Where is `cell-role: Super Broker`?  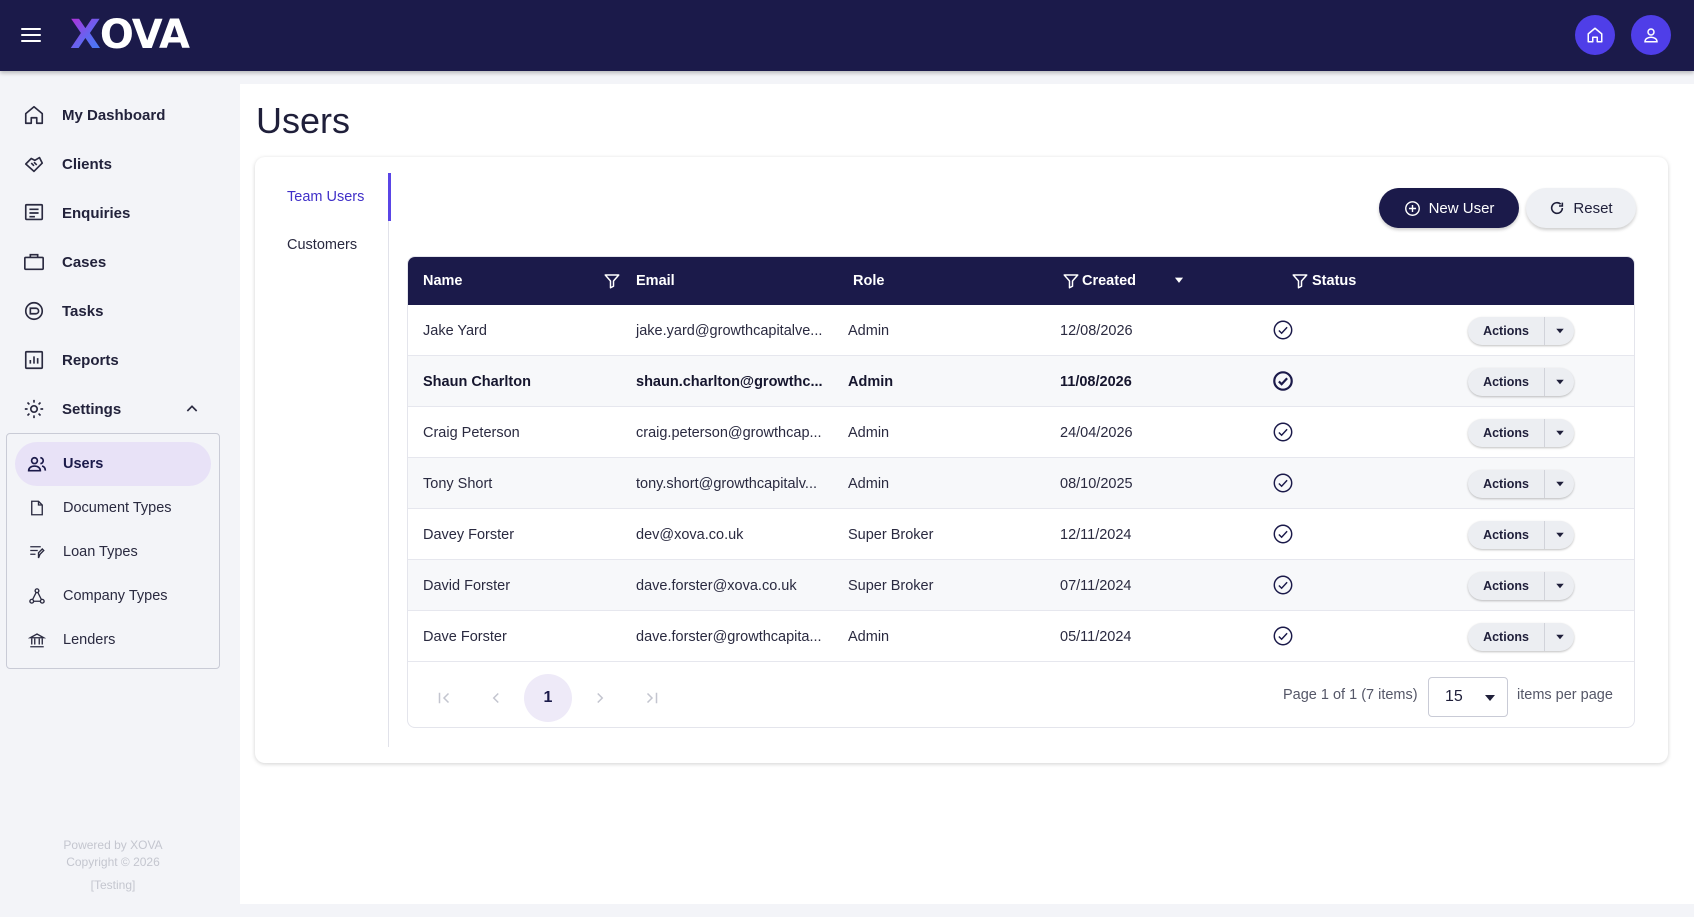 cell-role: Super Broker is located at coordinates (891, 585).